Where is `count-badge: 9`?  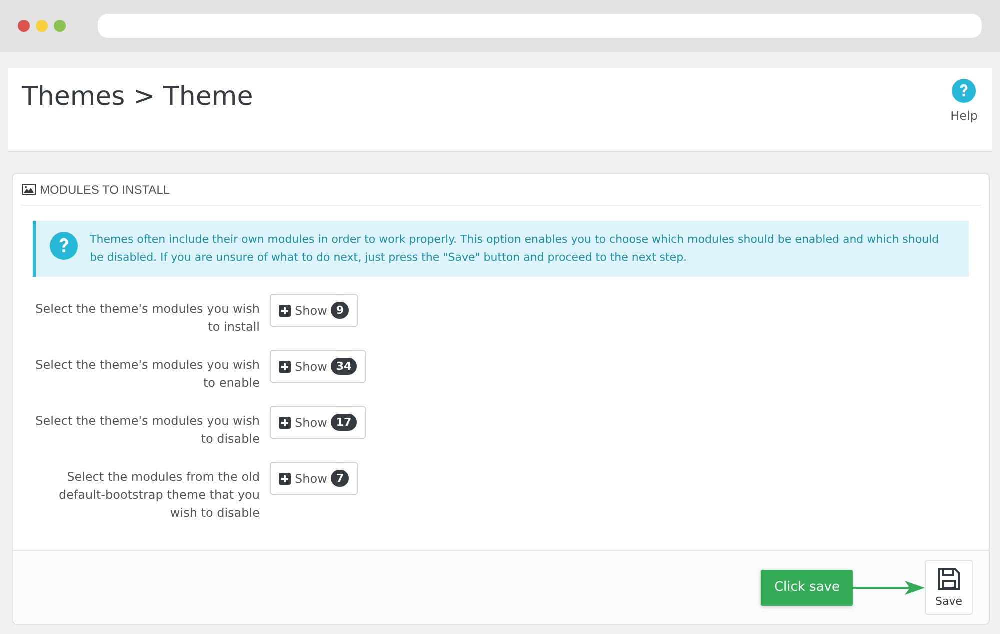
count-badge: 9 is located at coordinates (340, 310).